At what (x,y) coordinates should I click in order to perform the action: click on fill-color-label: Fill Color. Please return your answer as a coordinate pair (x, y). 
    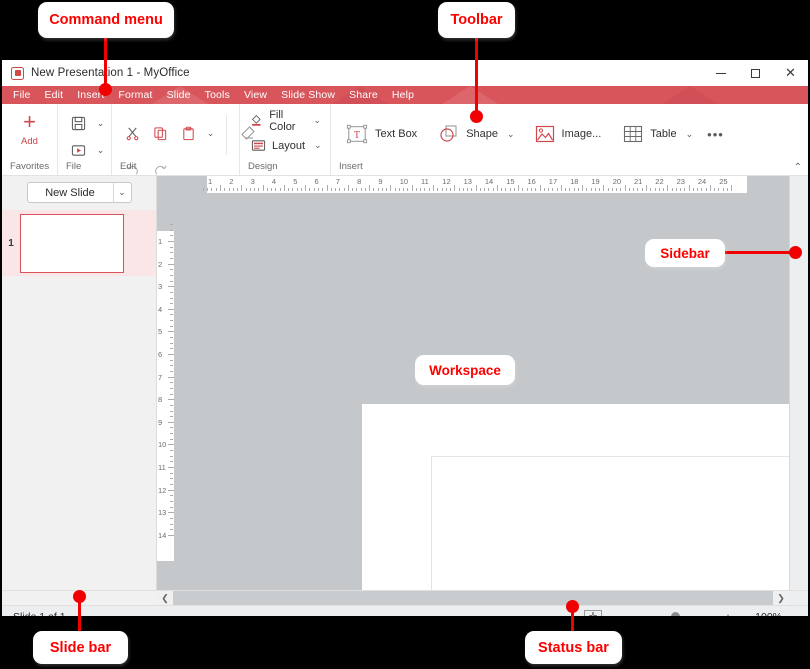
    Looking at the image, I should click on (282, 120).